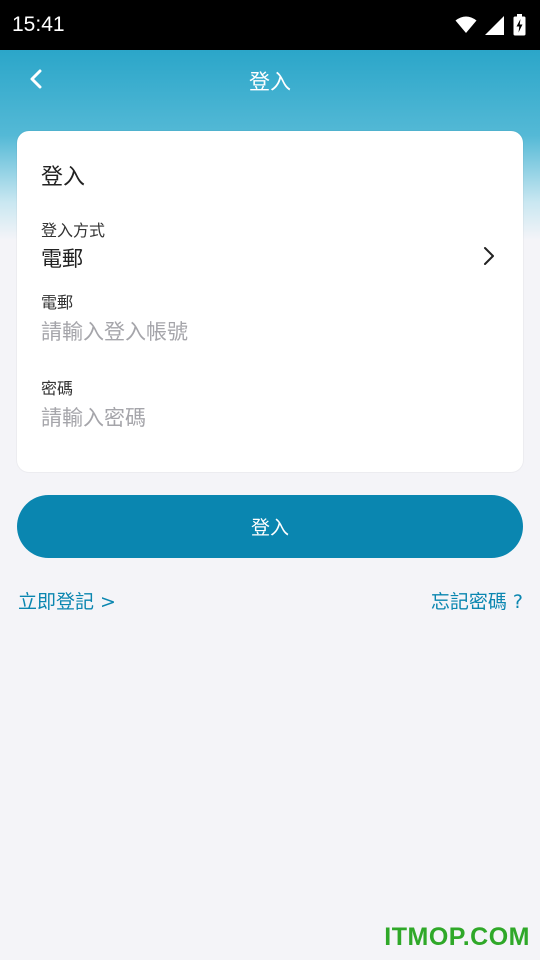  Describe the element at coordinates (57, 388) in the screenshot. I see `password-label: 密碼` at that location.